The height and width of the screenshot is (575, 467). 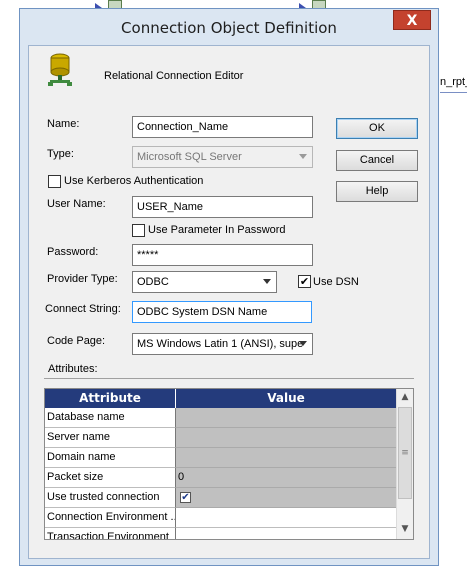 I want to click on editor-header-label: Relational Connection Editor, so click(x=174, y=76).